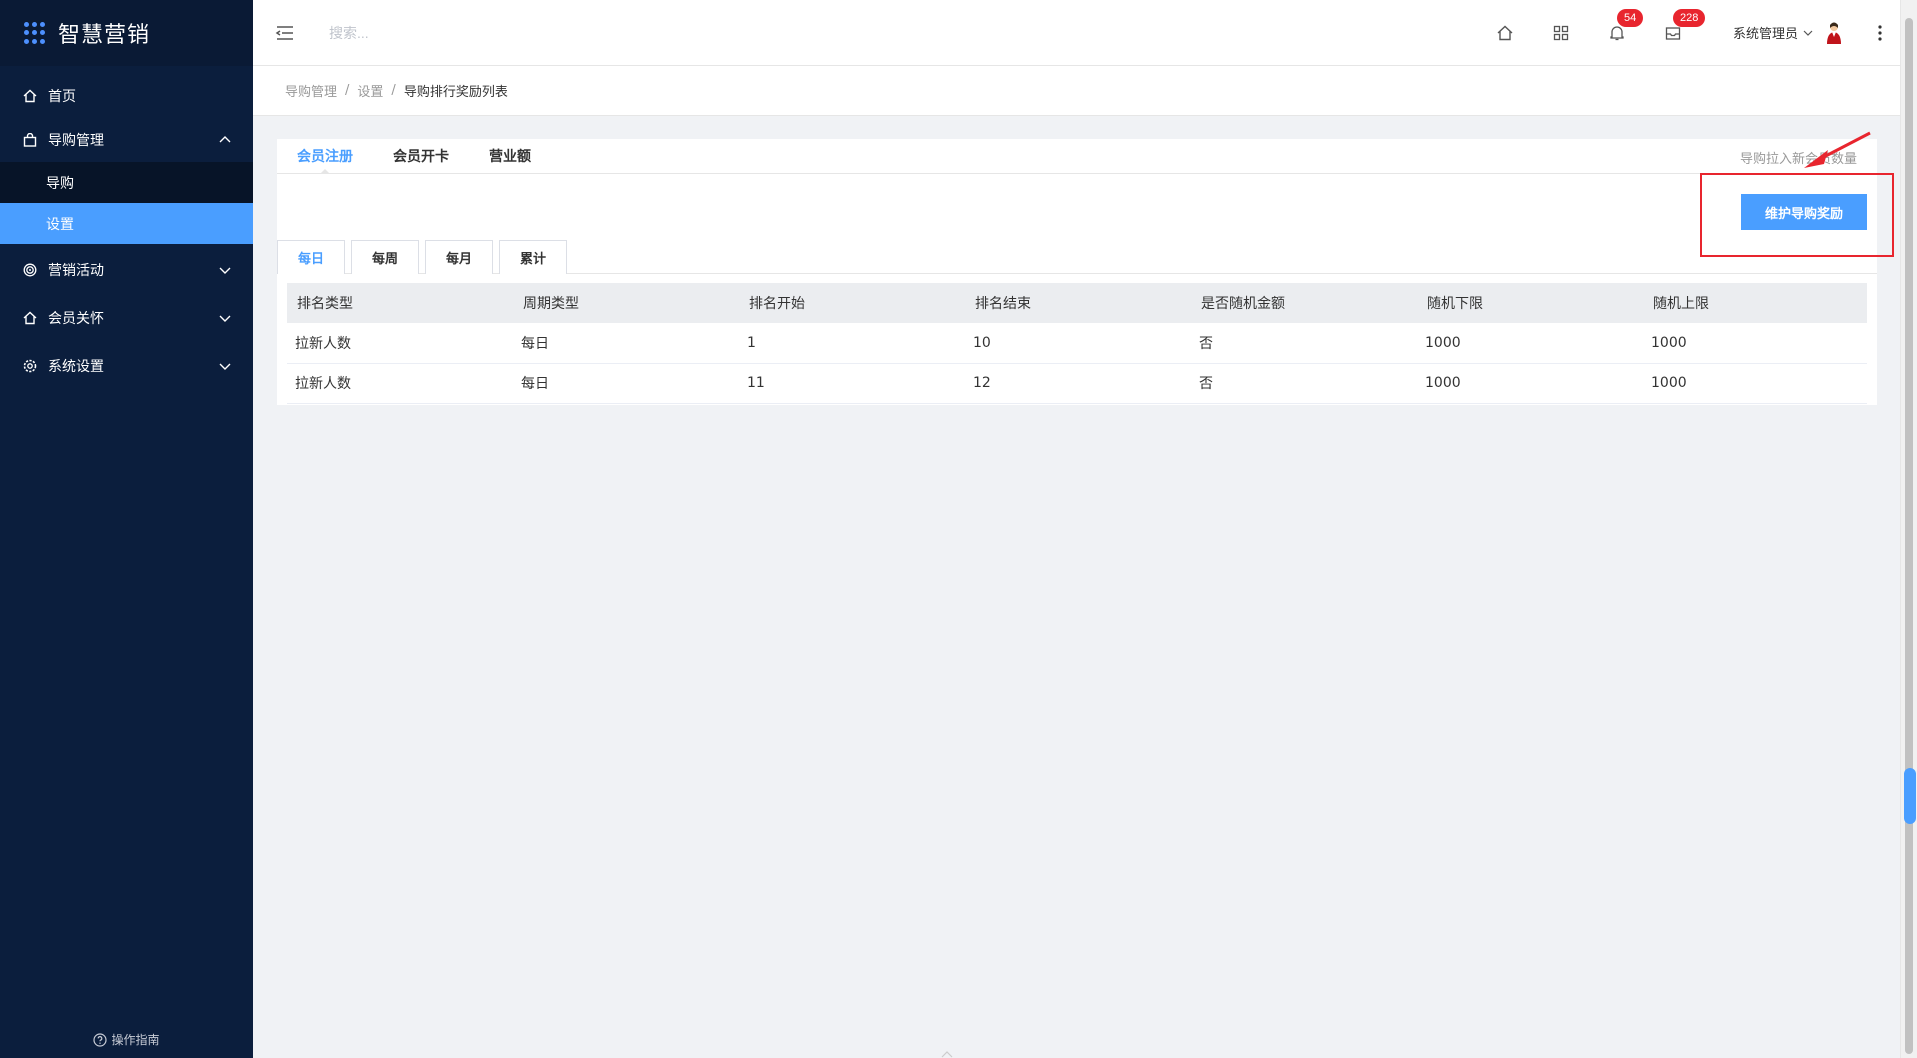 The image size is (1917, 1058). I want to click on sidebar-item-label: 系统设置, so click(76, 367).